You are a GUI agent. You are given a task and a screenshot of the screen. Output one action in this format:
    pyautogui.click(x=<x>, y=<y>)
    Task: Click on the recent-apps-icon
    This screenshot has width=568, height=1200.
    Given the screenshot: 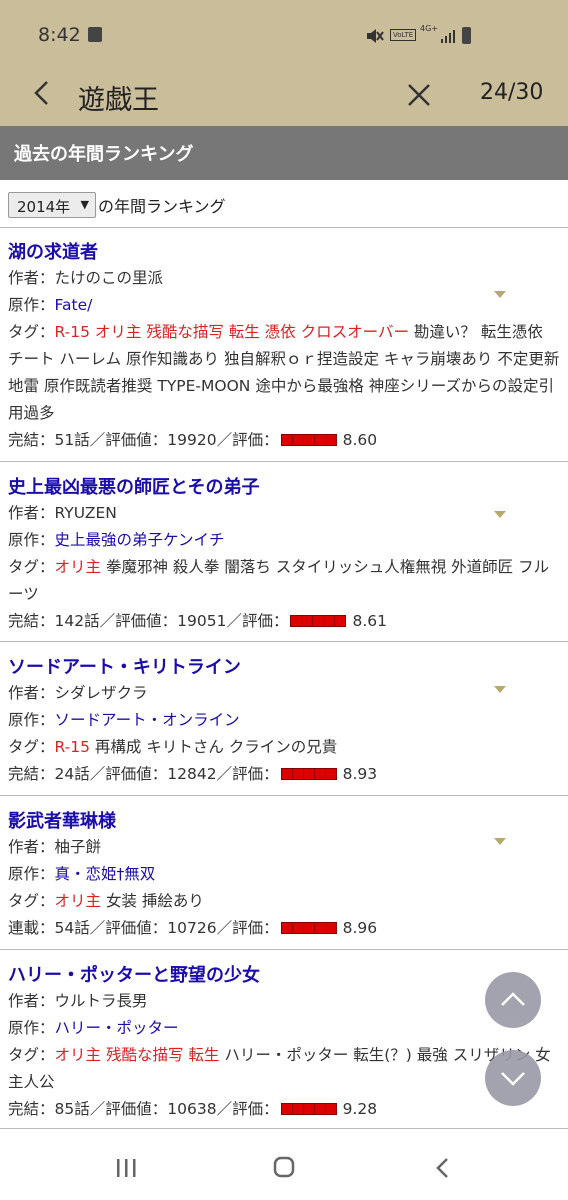 What is the action you would take?
    pyautogui.click(x=126, y=1168)
    